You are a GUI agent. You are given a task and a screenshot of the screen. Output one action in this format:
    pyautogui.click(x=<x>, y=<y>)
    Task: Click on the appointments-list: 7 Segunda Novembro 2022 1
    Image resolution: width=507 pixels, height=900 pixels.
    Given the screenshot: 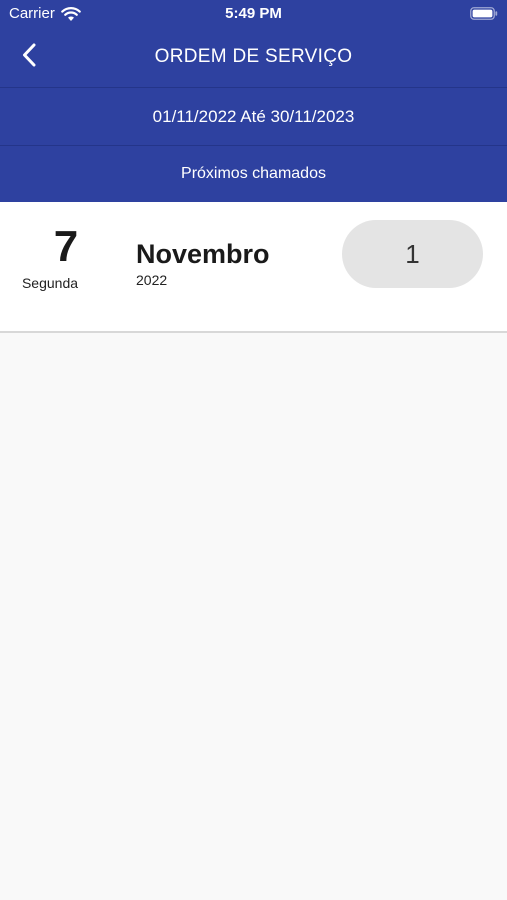 What is the action you would take?
    pyautogui.click(x=253, y=267)
    